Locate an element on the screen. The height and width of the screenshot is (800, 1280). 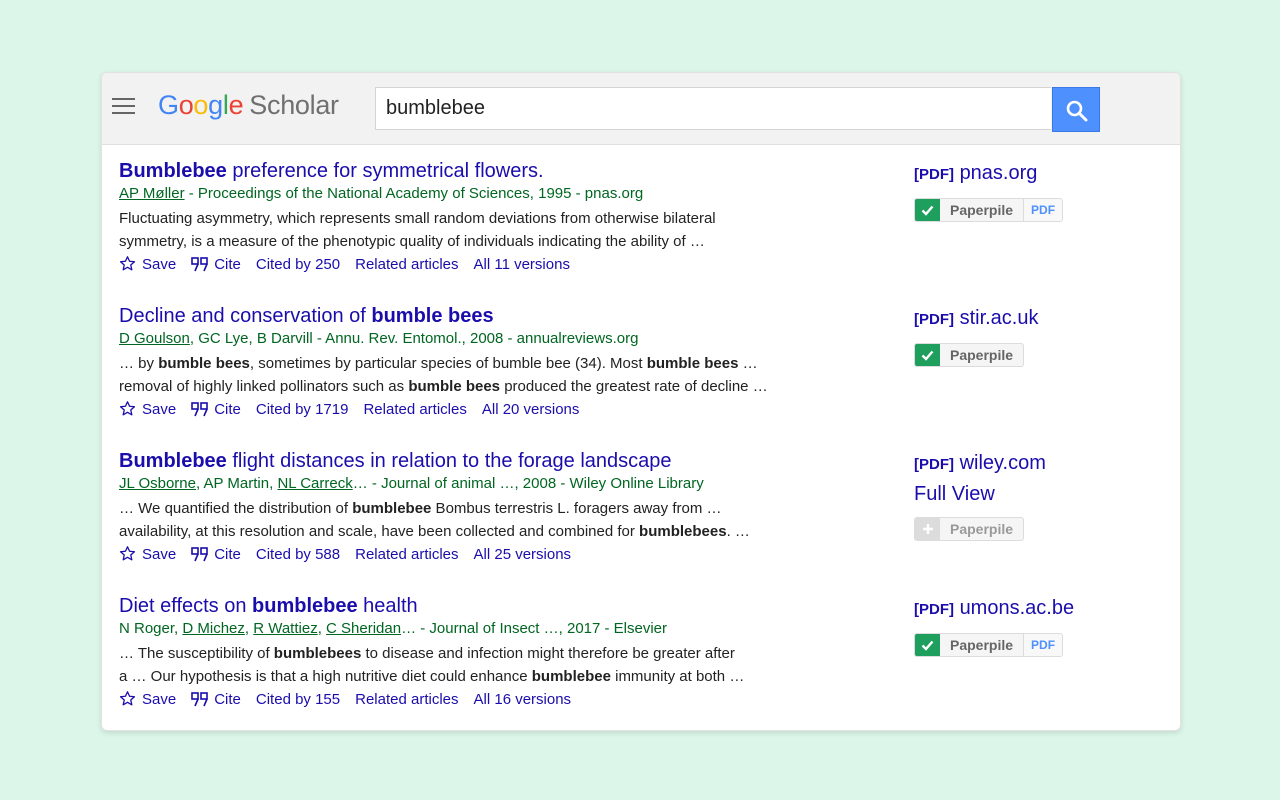
pdf-domain: stir.ac.uk is located at coordinates (999, 318).